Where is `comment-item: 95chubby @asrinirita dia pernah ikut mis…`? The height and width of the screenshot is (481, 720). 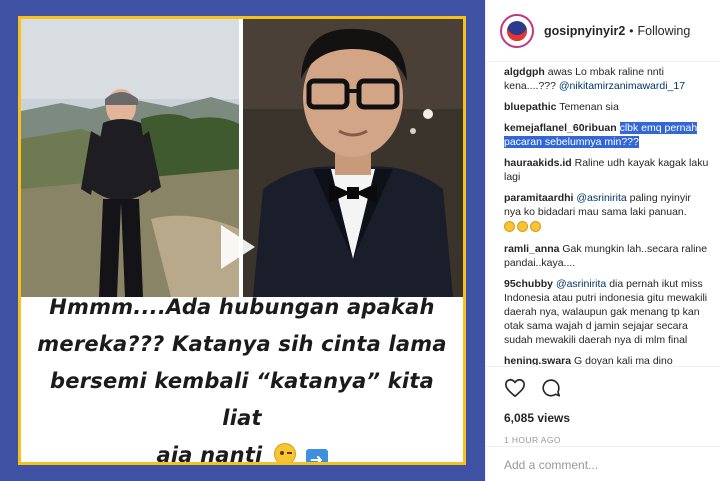
comment-item: 95chubby @asrinirita dia pernah ikut mis… is located at coordinates (606, 312).